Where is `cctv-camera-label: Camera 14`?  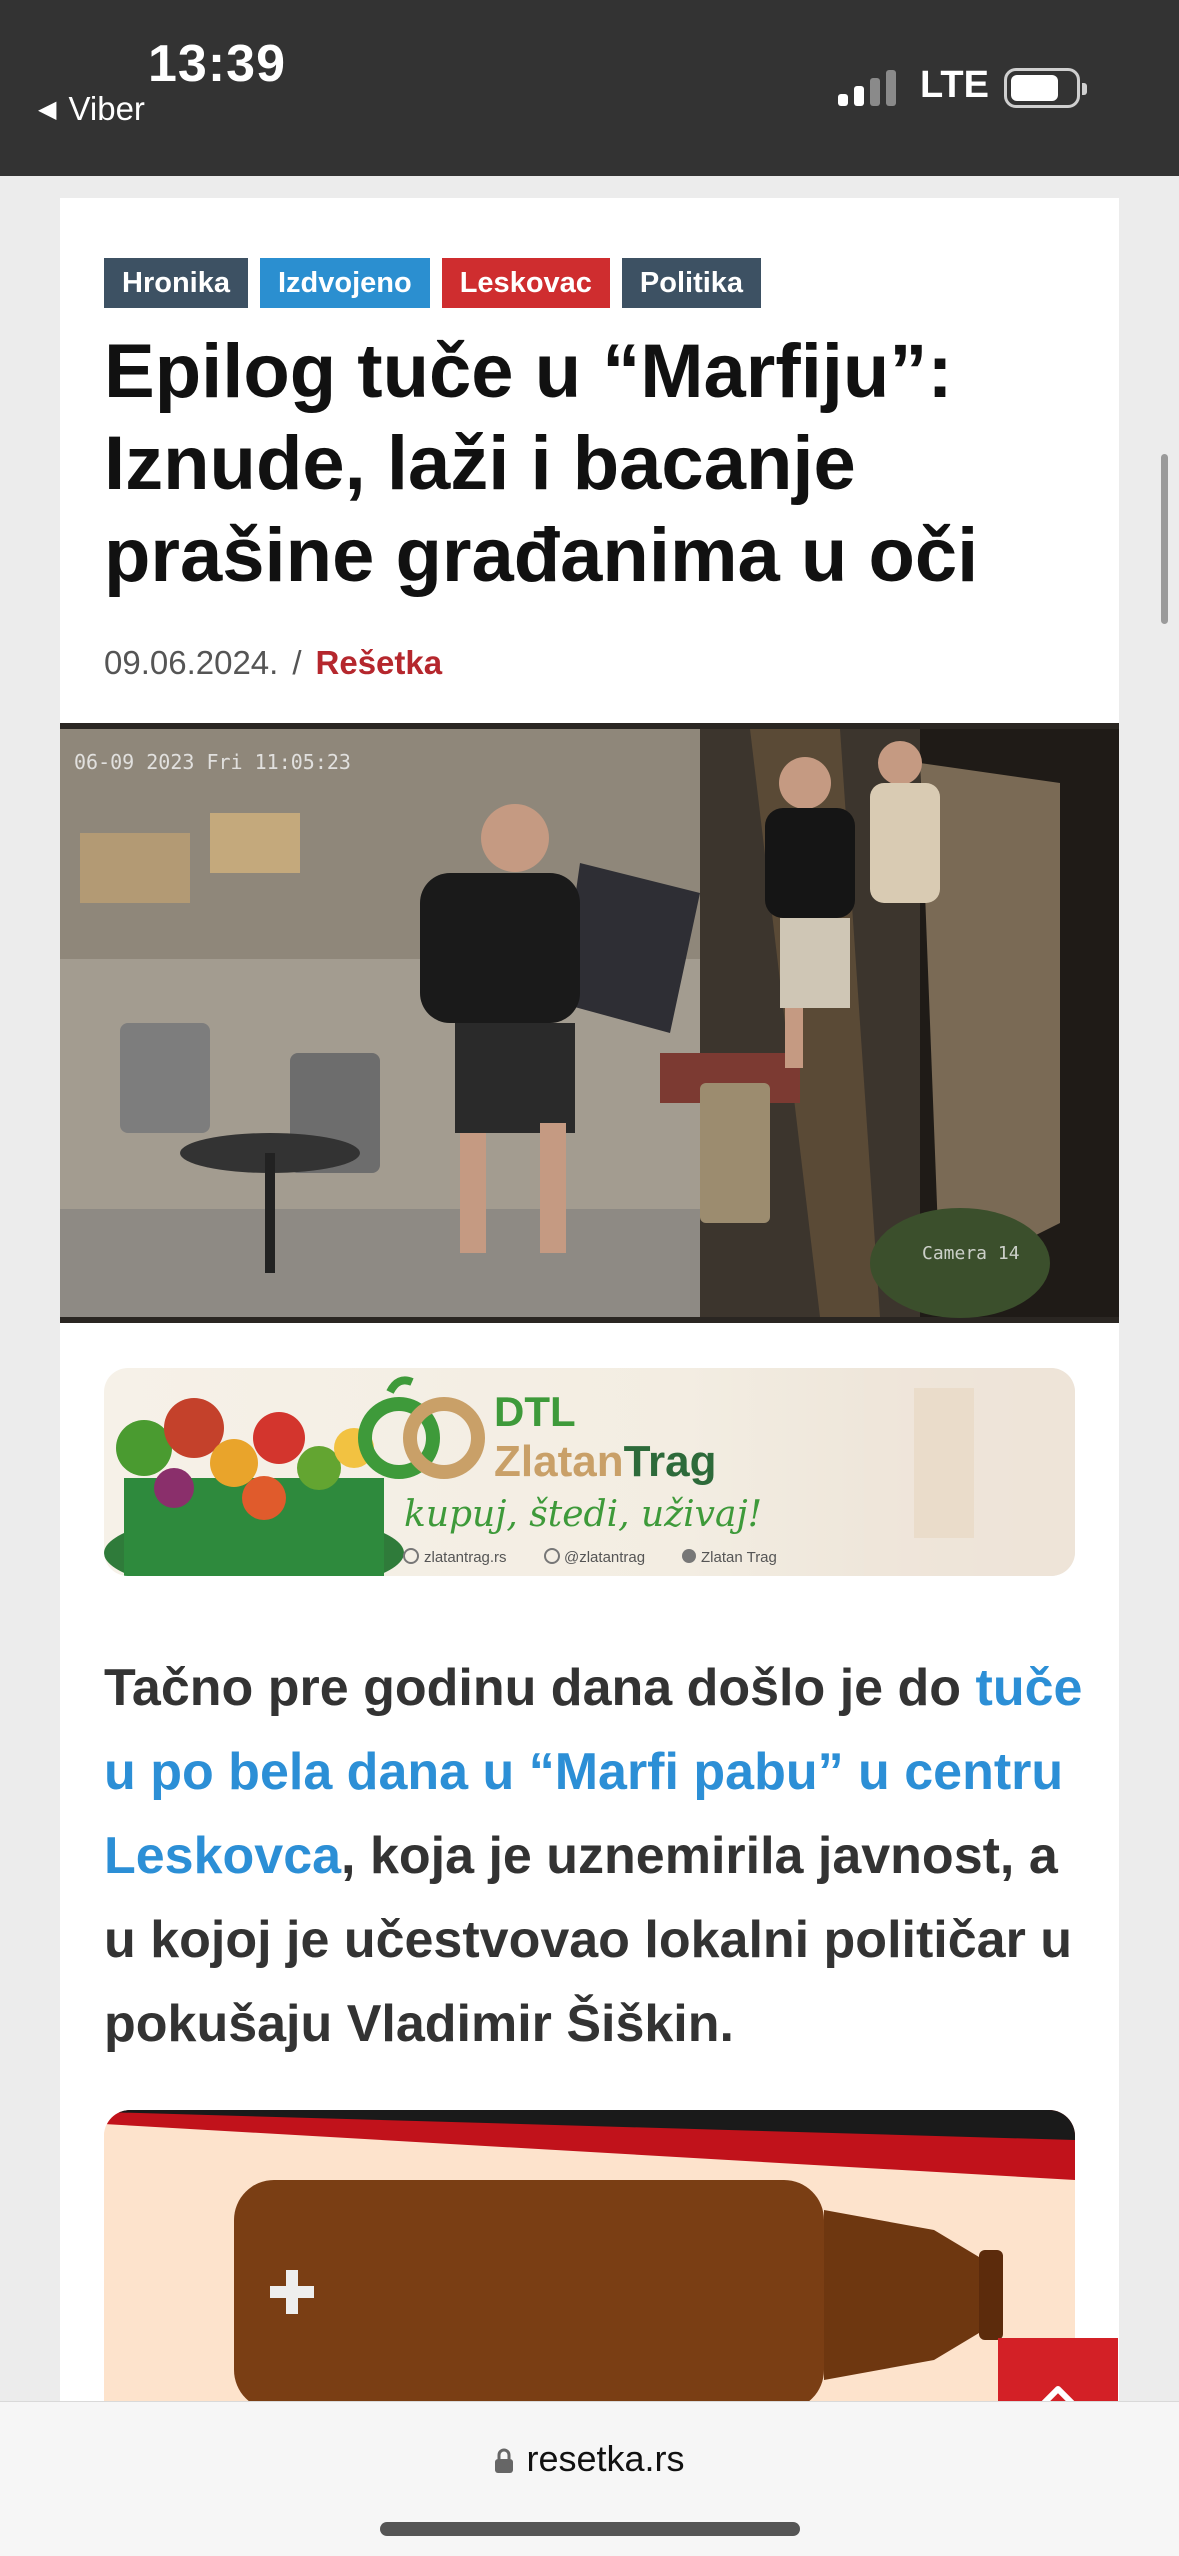
cctv-camera-label: Camera 14 is located at coordinates (971, 1253).